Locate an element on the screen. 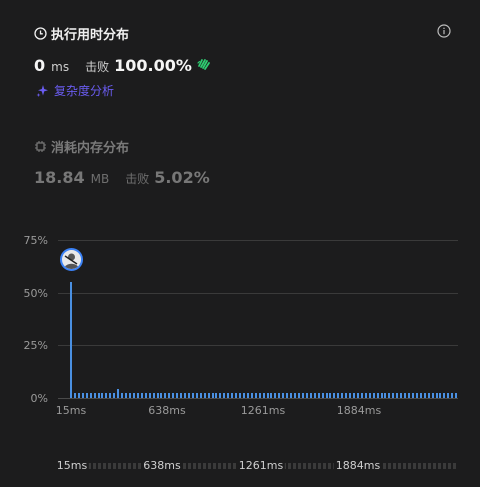  complexity-analysis-link: 复杂度分析 is located at coordinates (75, 90).